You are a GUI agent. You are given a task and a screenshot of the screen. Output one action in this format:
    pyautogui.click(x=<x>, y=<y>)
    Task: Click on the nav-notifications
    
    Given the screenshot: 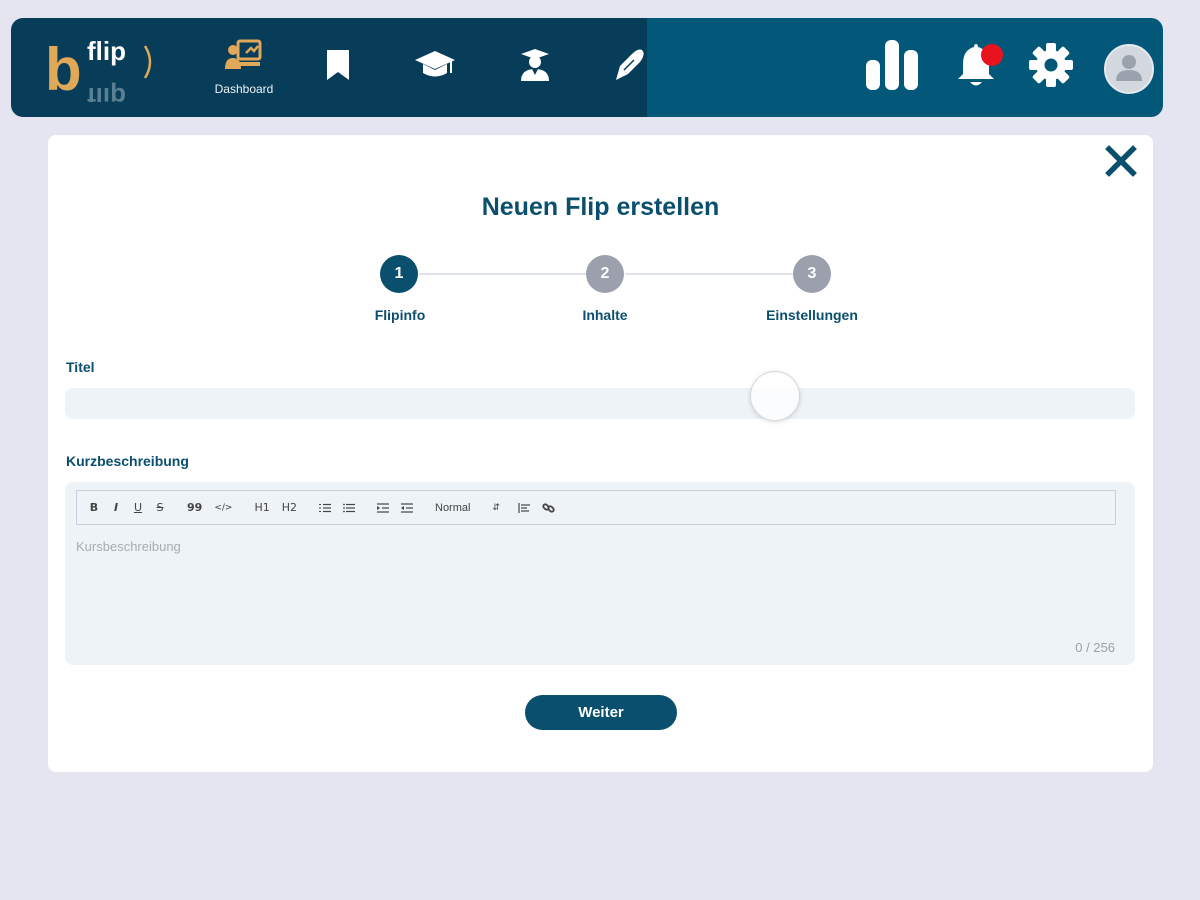 What is the action you would take?
    pyautogui.click(x=976, y=67)
    